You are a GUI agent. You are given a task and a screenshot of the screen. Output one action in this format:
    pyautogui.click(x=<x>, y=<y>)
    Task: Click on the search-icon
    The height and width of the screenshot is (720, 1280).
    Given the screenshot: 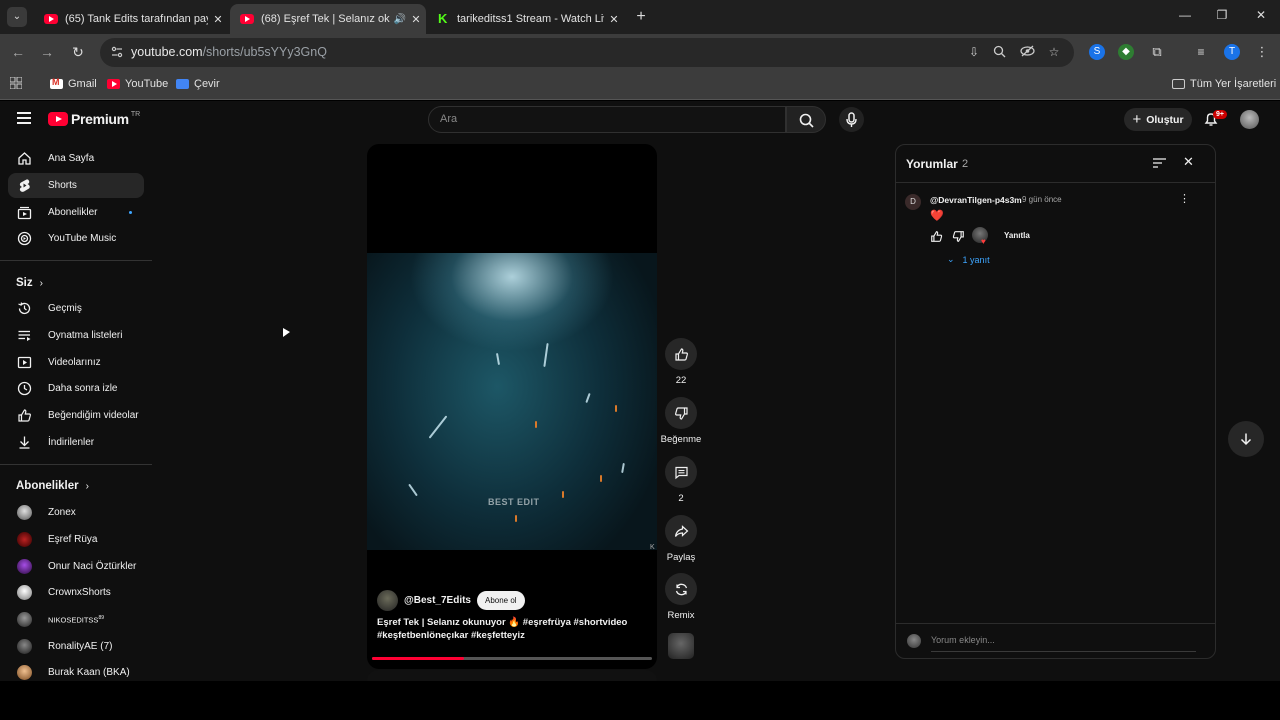 What is the action you would take?
    pyautogui.click(x=806, y=120)
    